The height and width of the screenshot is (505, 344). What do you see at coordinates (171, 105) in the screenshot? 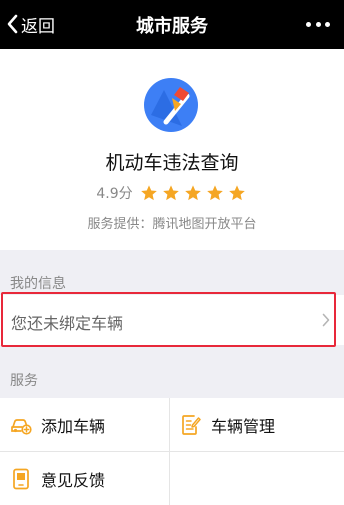
I see `map-compass-logo` at bounding box center [171, 105].